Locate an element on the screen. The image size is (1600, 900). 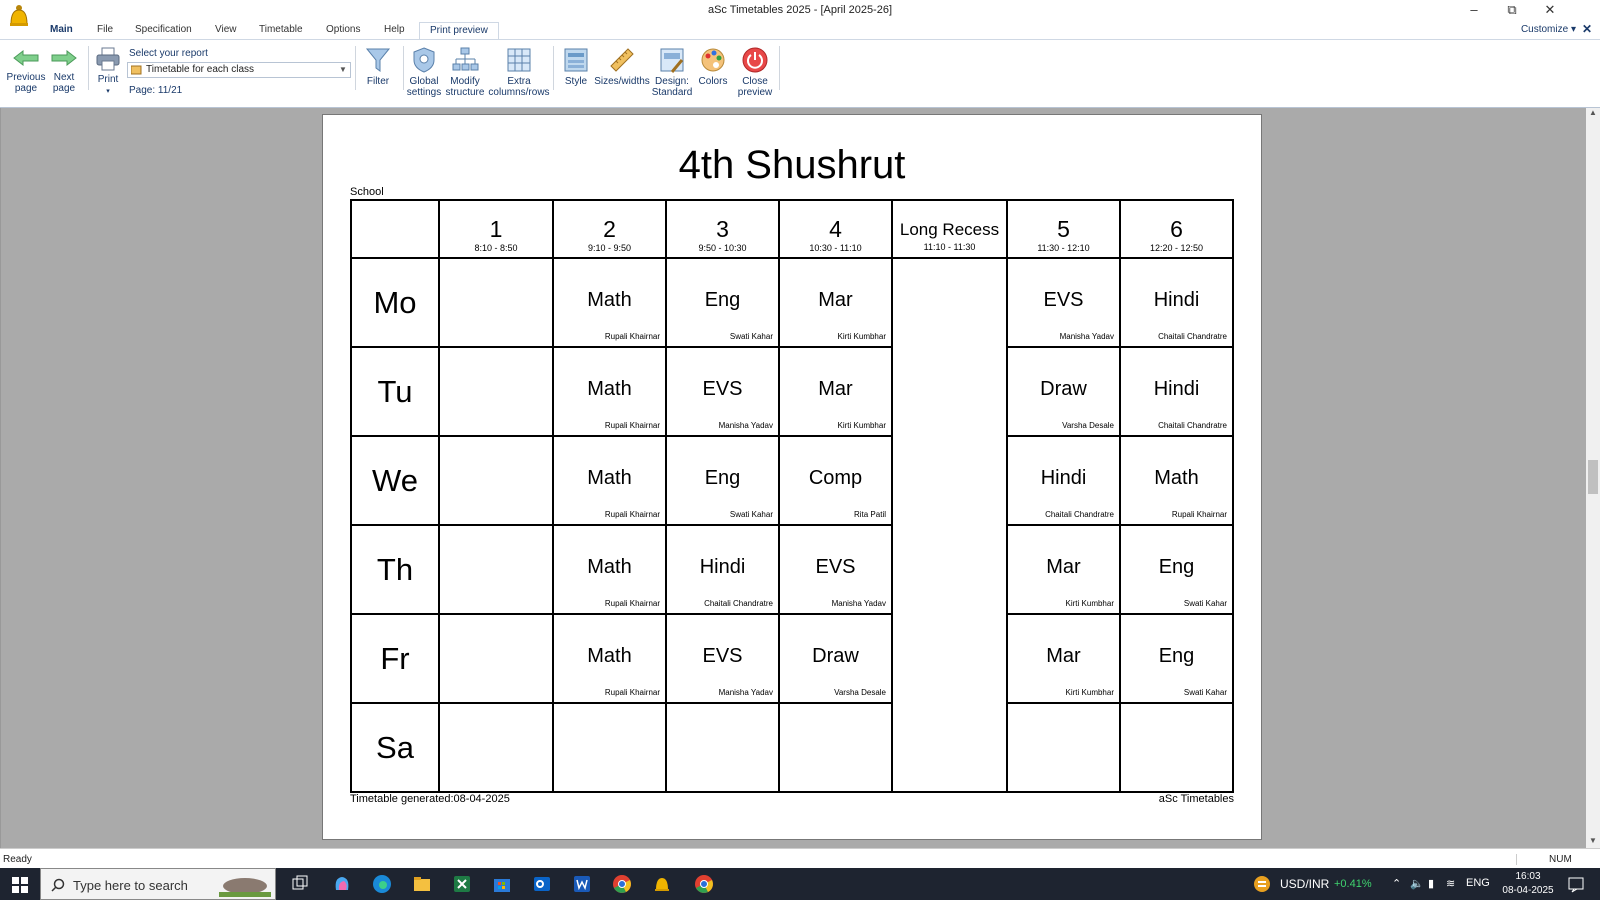
chevron-up-icon: ⌃ is located at coordinates (1396, 883).